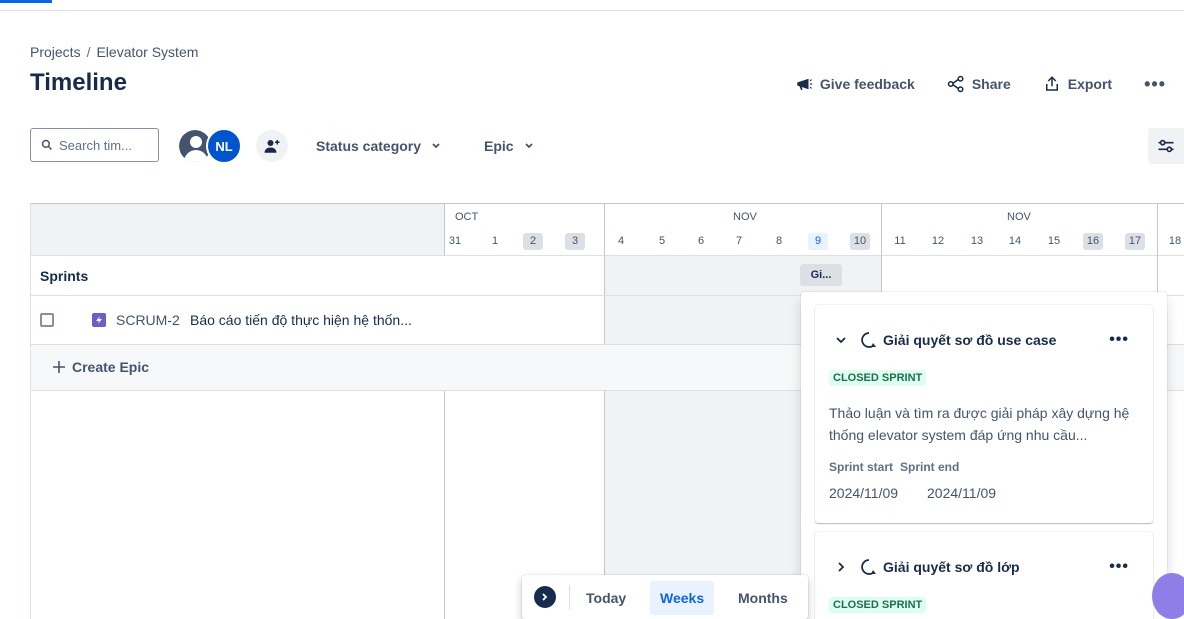 The width and height of the screenshot is (1184, 619). What do you see at coordinates (938, 241) in the screenshot?
I see `day-label: 12` at bounding box center [938, 241].